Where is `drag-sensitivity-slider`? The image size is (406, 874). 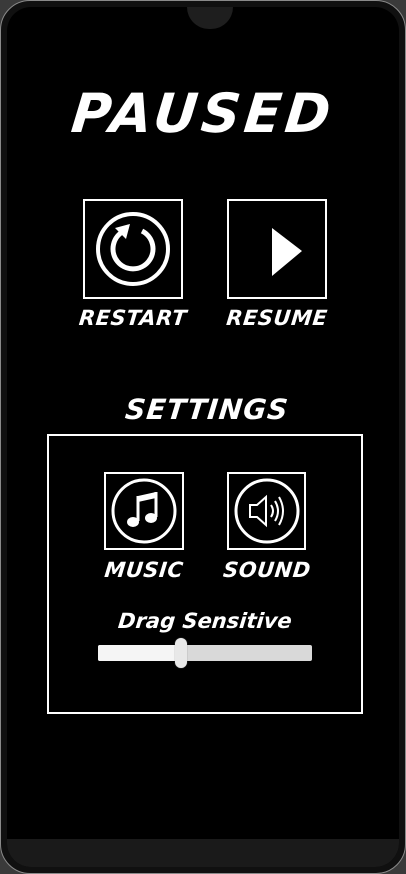 drag-sensitivity-slider is located at coordinates (205, 653).